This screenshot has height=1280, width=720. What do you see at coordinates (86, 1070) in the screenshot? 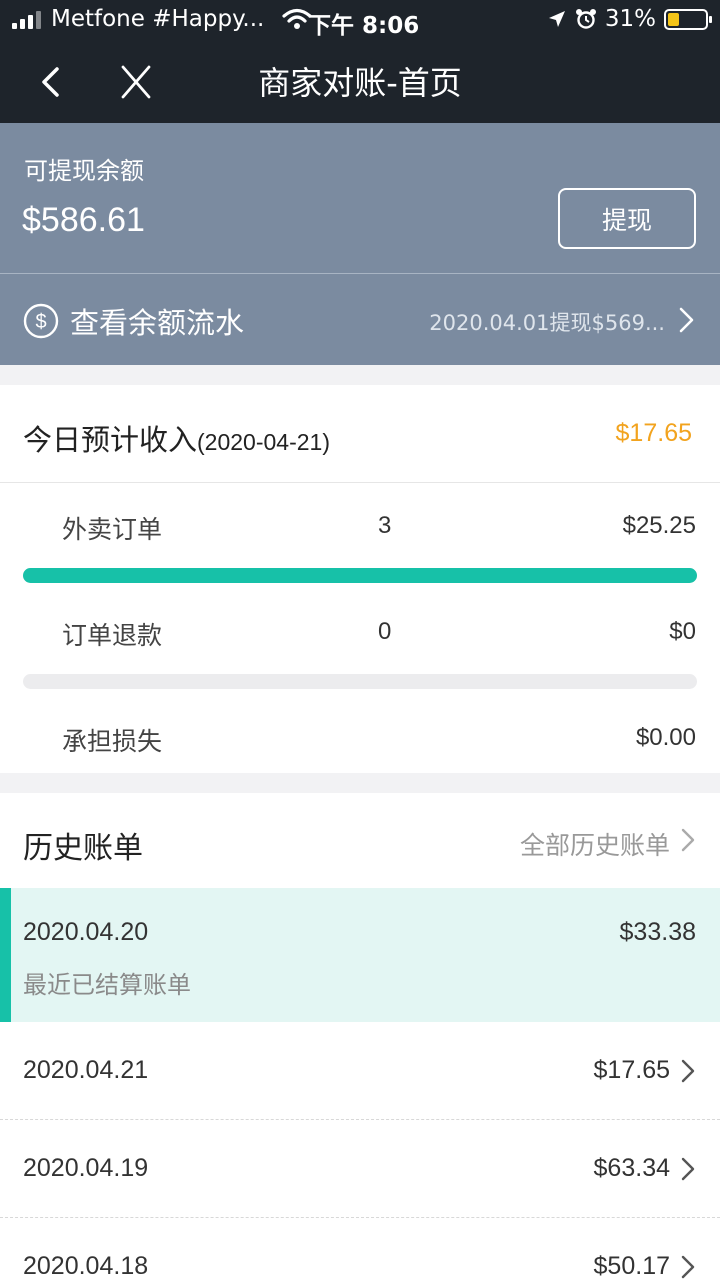
I see `bill-date: 2020.04.21` at bounding box center [86, 1070].